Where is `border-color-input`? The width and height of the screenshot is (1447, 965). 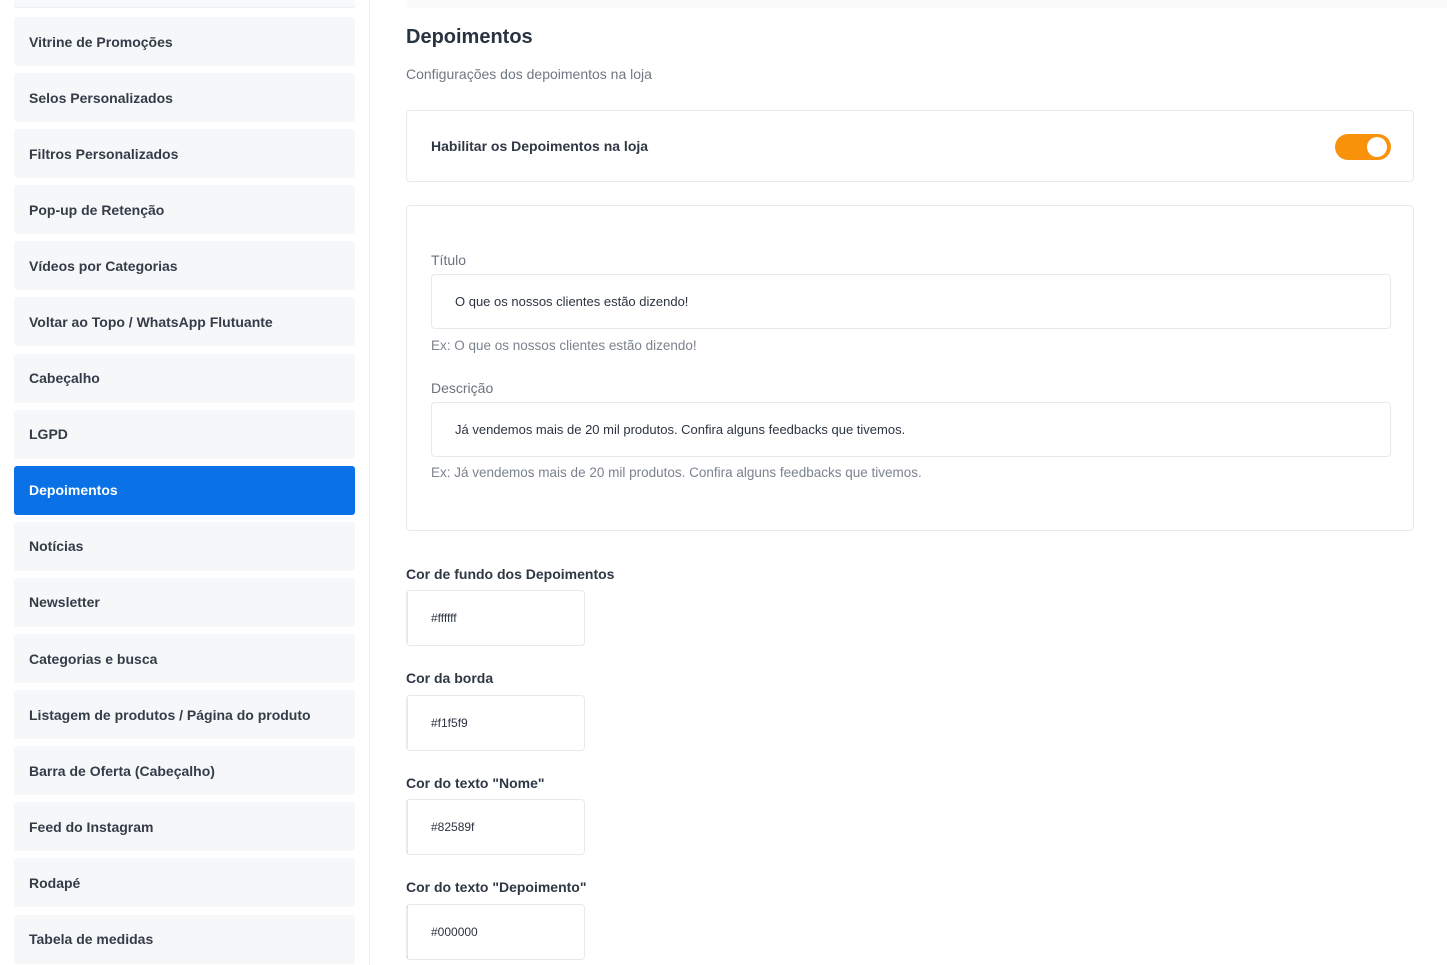
border-color-input is located at coordinates (496, 723).